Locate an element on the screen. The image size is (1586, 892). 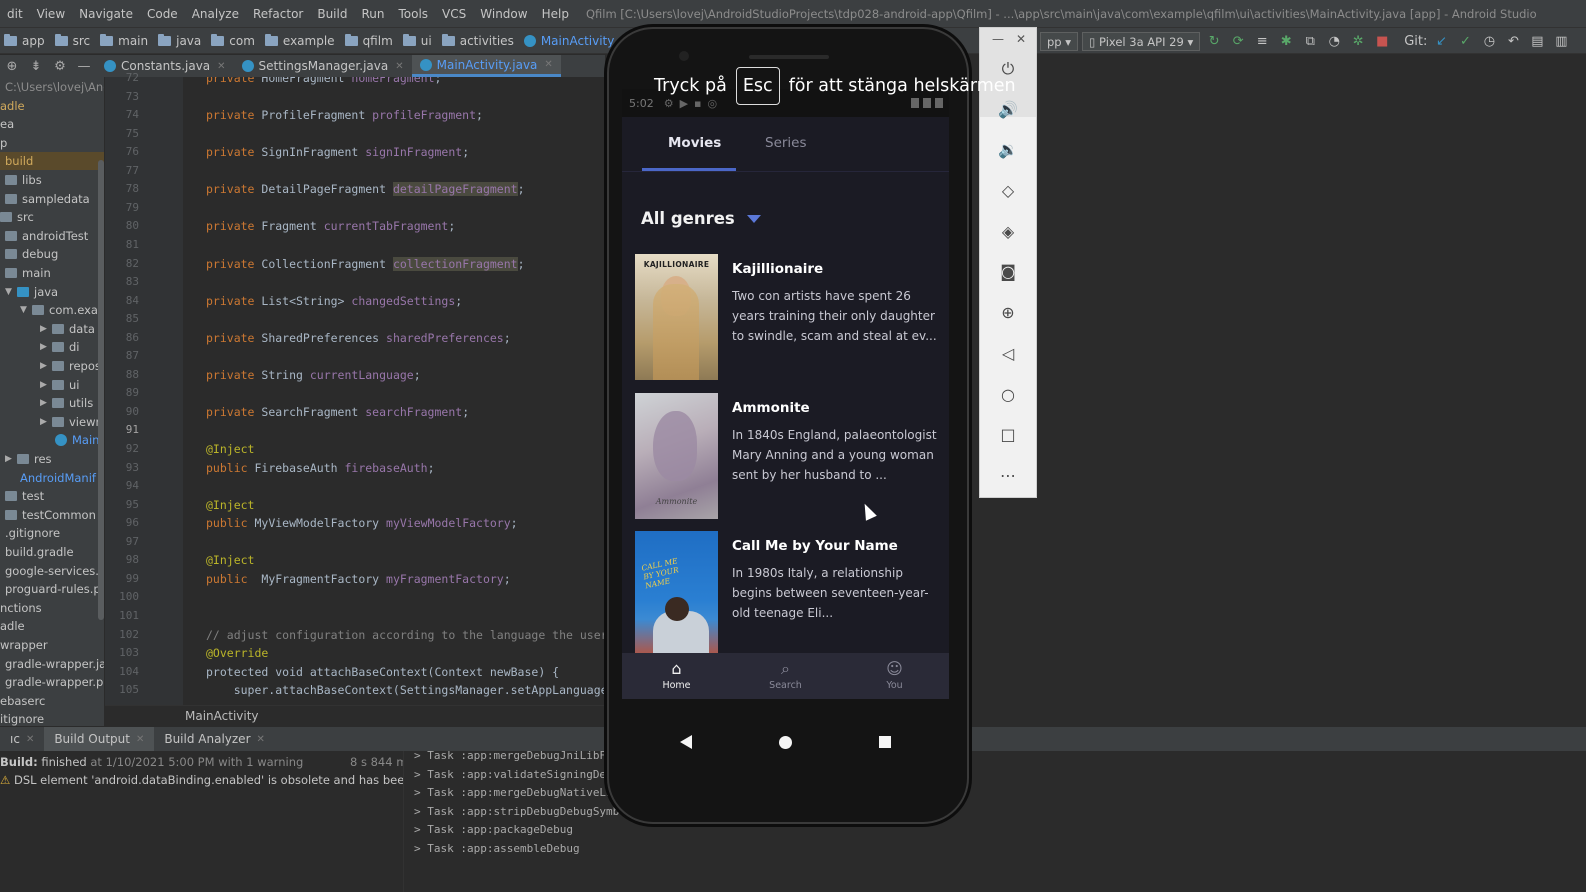
project-tree-item: test is located at coordinates (24, 496).